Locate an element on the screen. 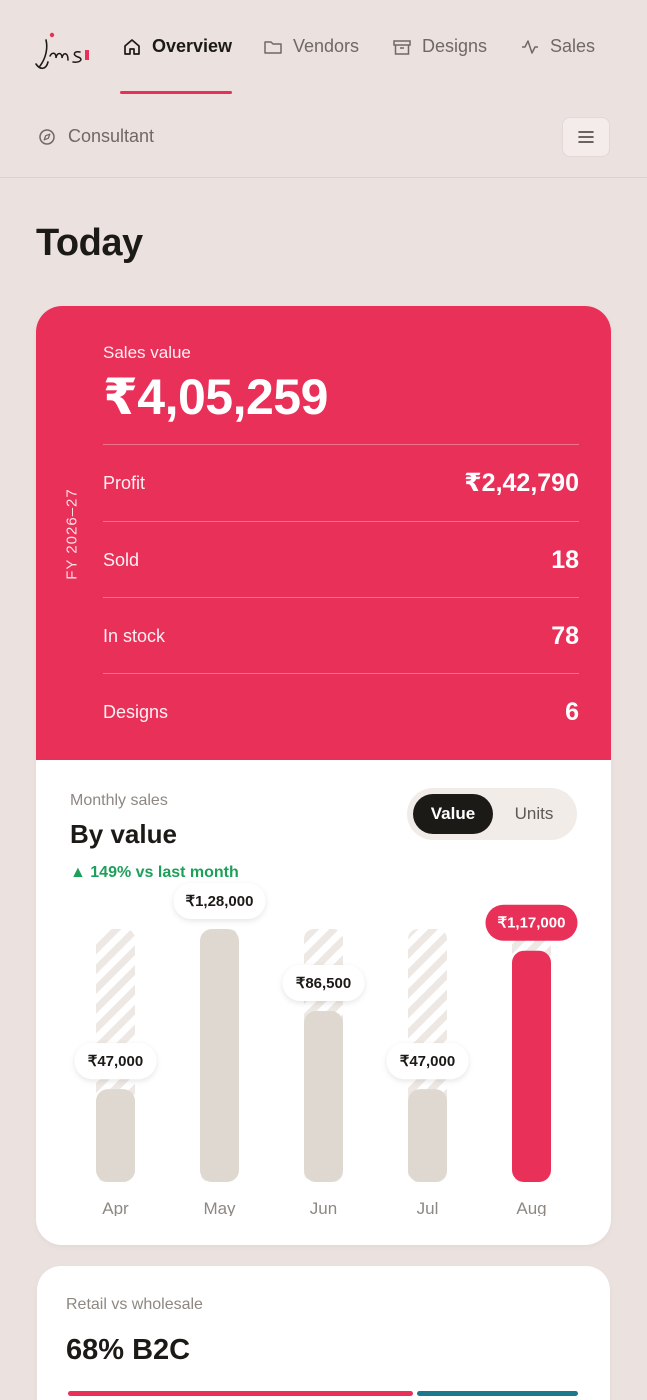 The height and width of the screenshot is (1400, 647). retail-wholesale-card: Retail vs wholesale 68% B2C is located at coordinates (323, 1333).